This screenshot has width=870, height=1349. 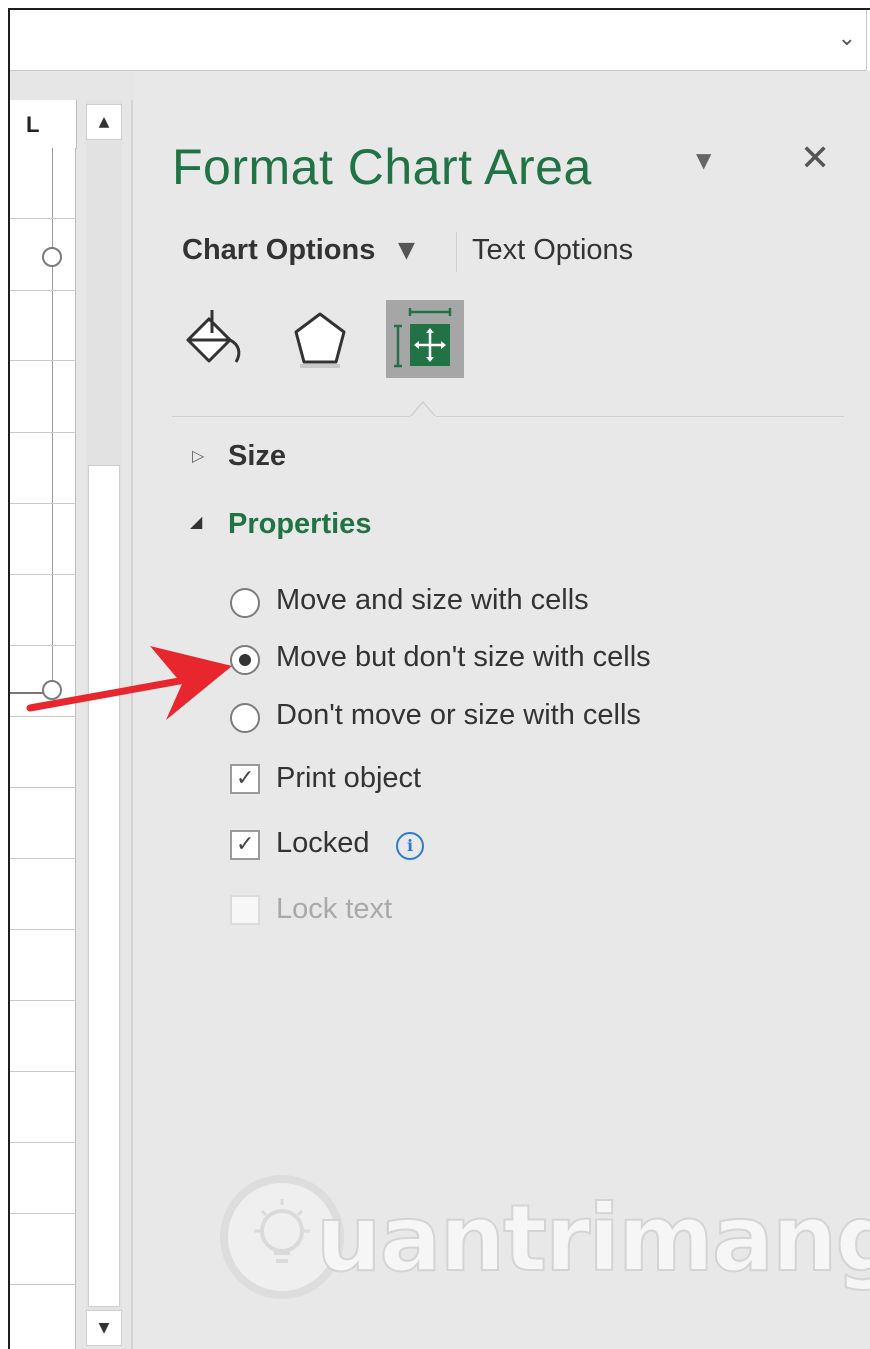 I want to click on annotation-arrow, so click(x=129, y=683).